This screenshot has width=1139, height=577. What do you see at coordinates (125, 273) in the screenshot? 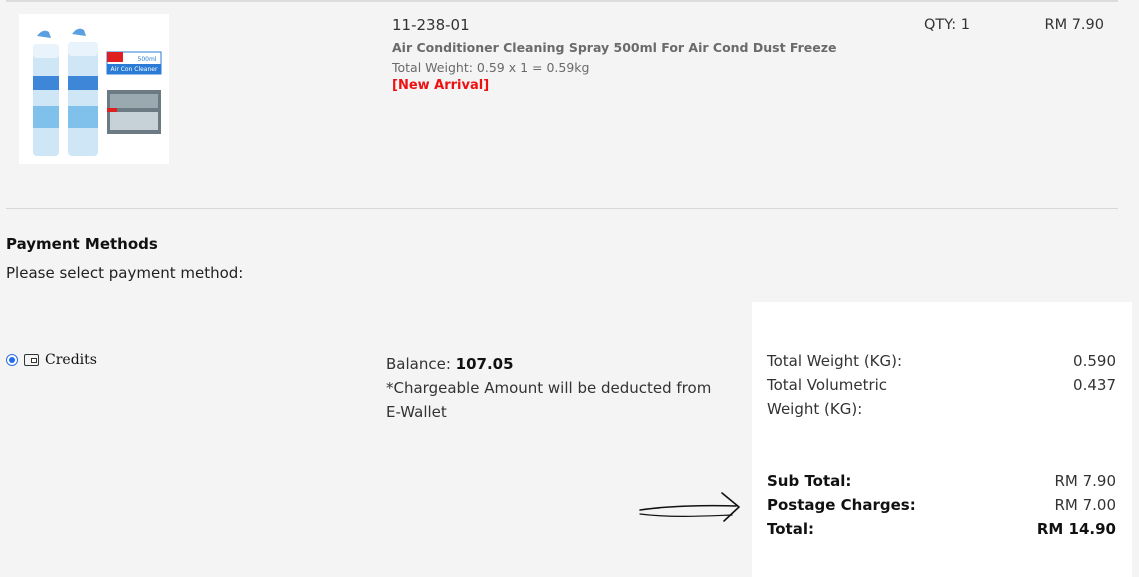
I see `payment-methods-instruction: Please select payment method:` at bounding box center [125, 273].